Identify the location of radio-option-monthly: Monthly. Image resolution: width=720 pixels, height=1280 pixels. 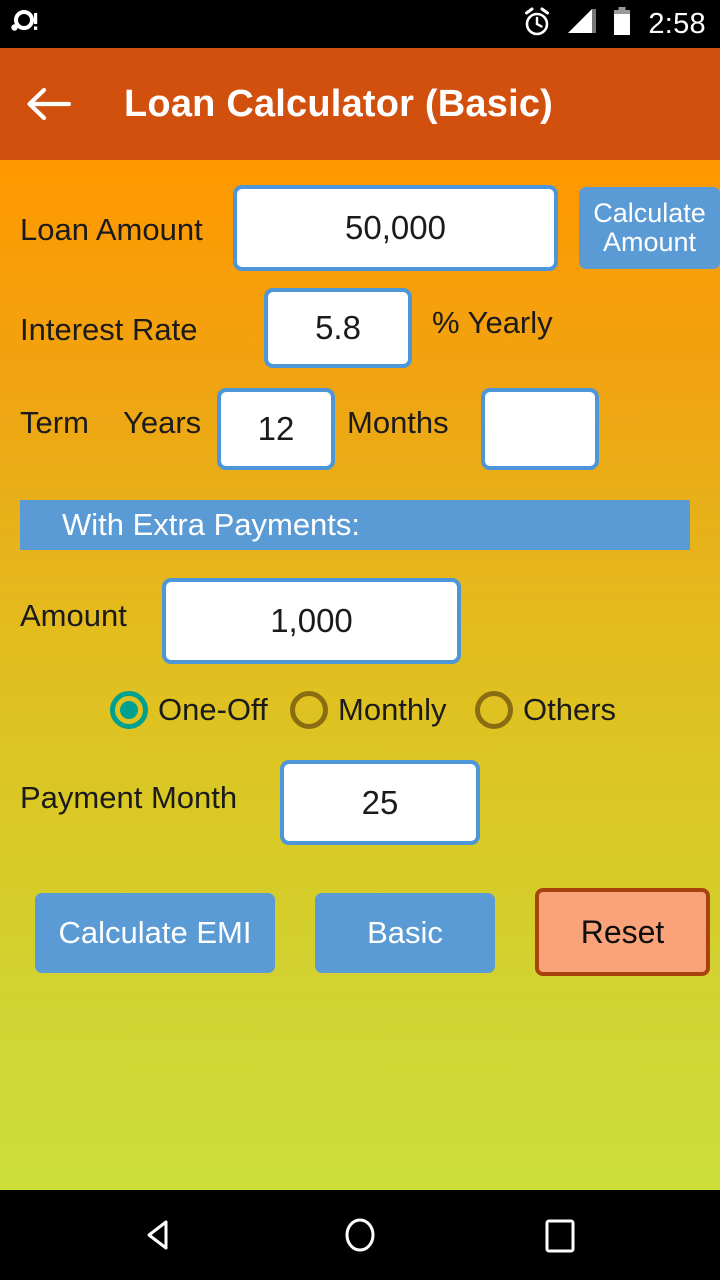
(368, 710).